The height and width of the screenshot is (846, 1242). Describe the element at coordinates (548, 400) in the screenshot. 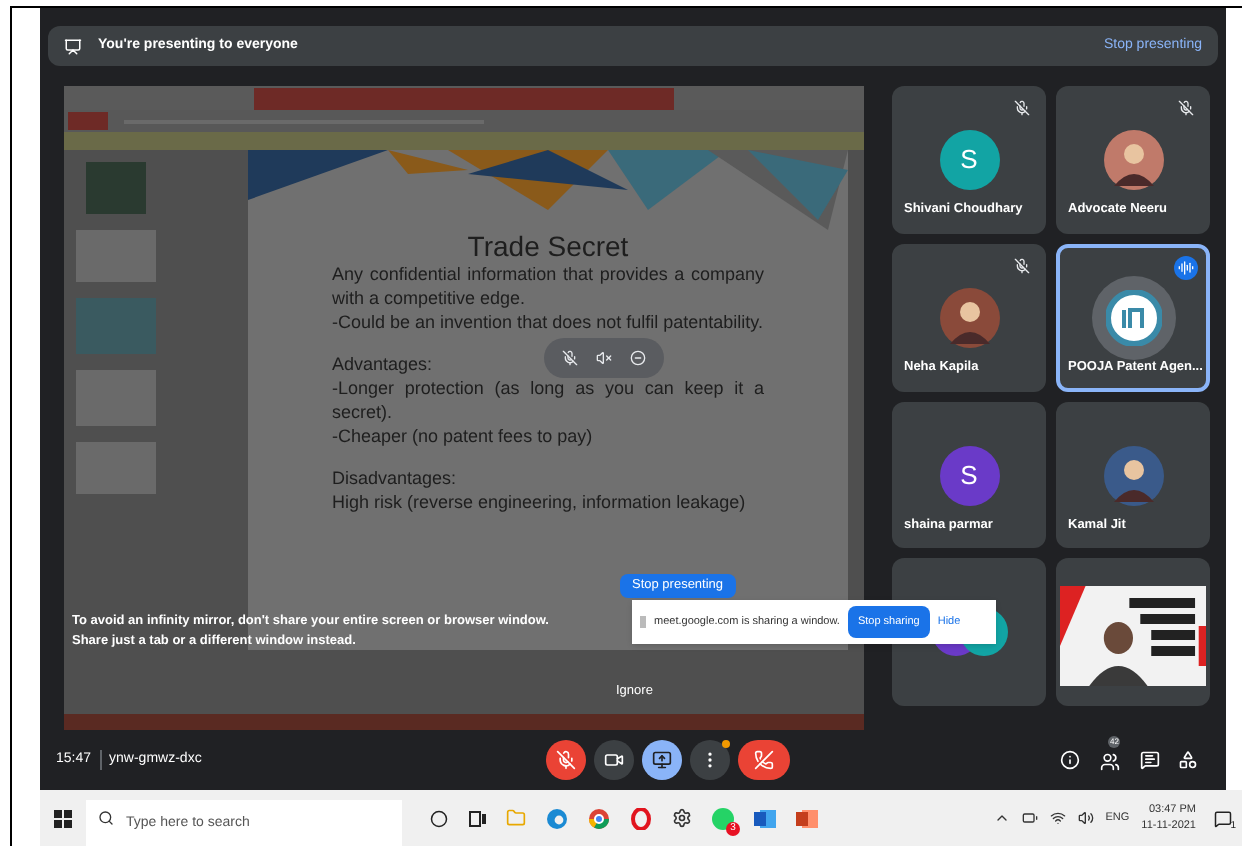

I see `slide-text: -Longer protection (as long as you can keep it a secret).` at that location.